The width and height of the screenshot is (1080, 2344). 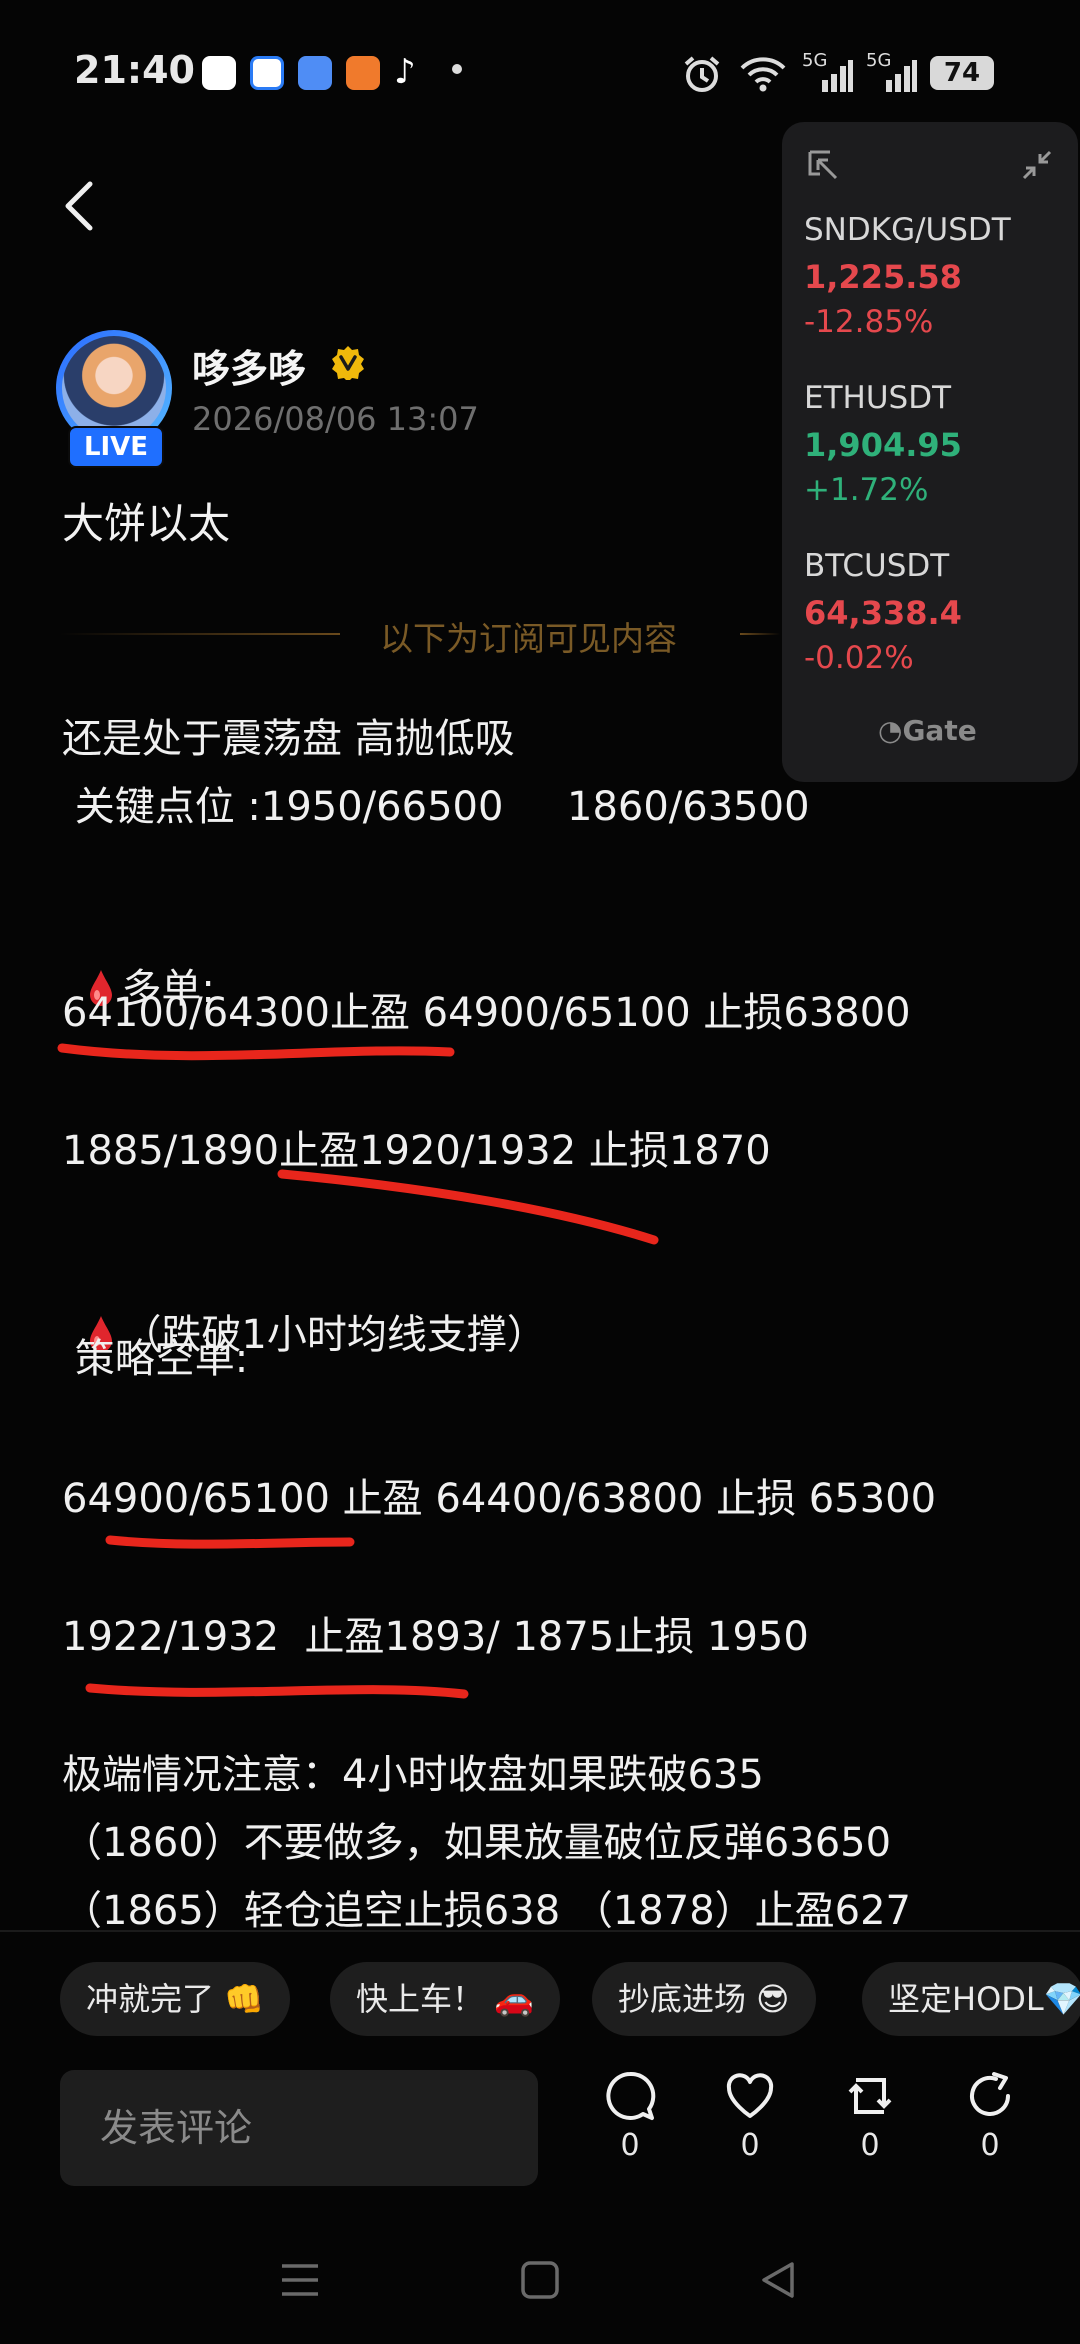 I want to click on ticker-pair: ETHUSDT, so click(x=878, y=398).